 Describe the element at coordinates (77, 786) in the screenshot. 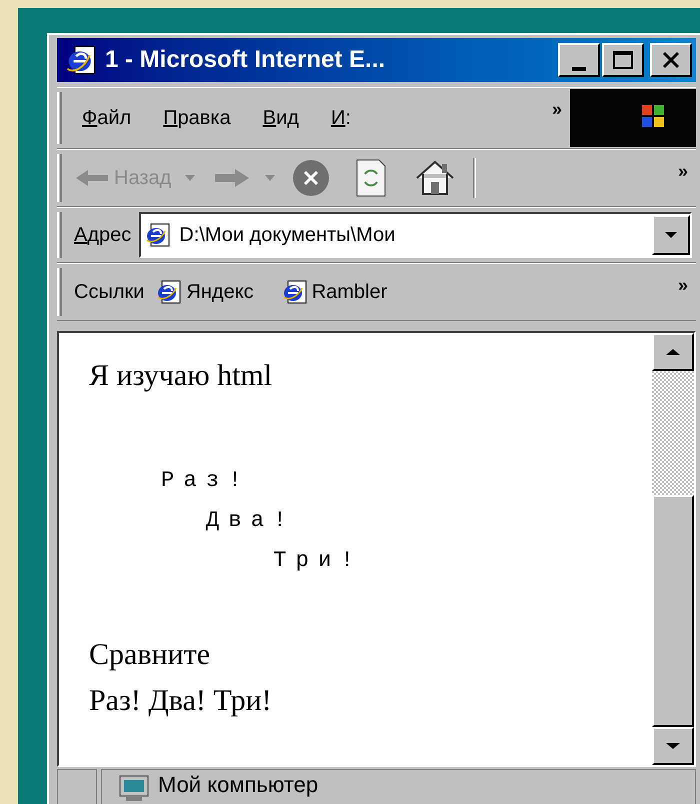

I see `status-panel` at that location.